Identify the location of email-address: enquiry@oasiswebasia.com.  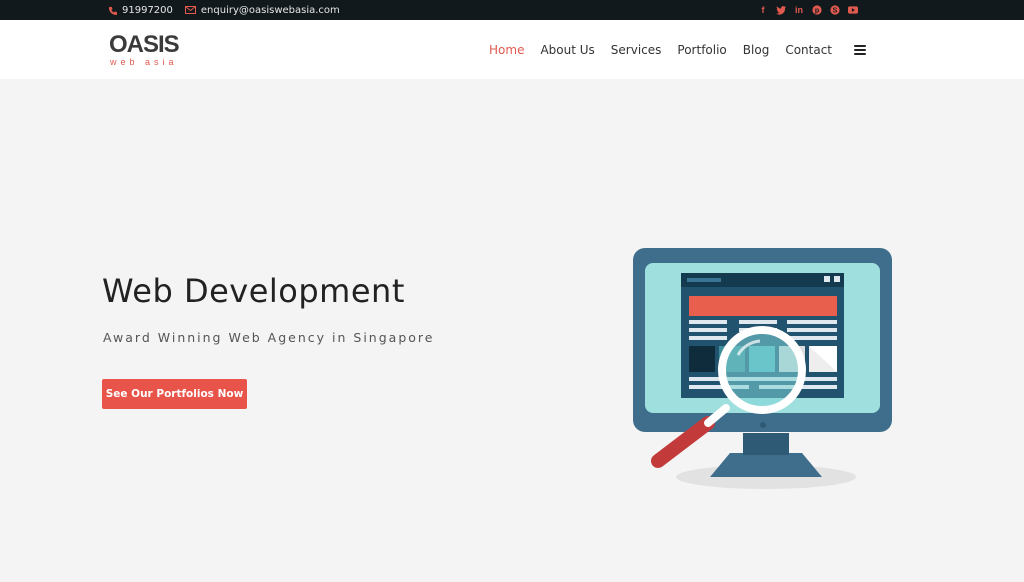
(270, 10).